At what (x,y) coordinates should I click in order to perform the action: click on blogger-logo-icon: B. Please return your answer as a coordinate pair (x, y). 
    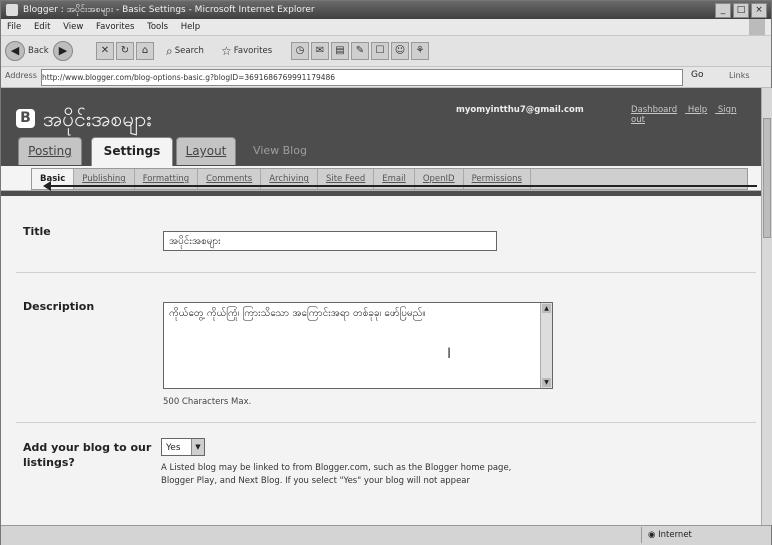
    Looking at the image, I should click on (25, 118).